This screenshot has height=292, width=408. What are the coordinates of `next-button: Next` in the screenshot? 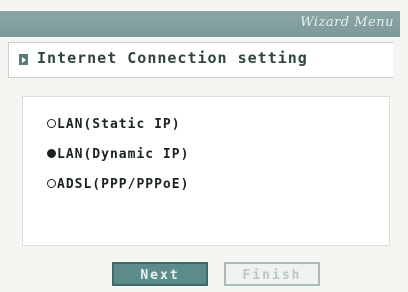 It's located at (160, 274).